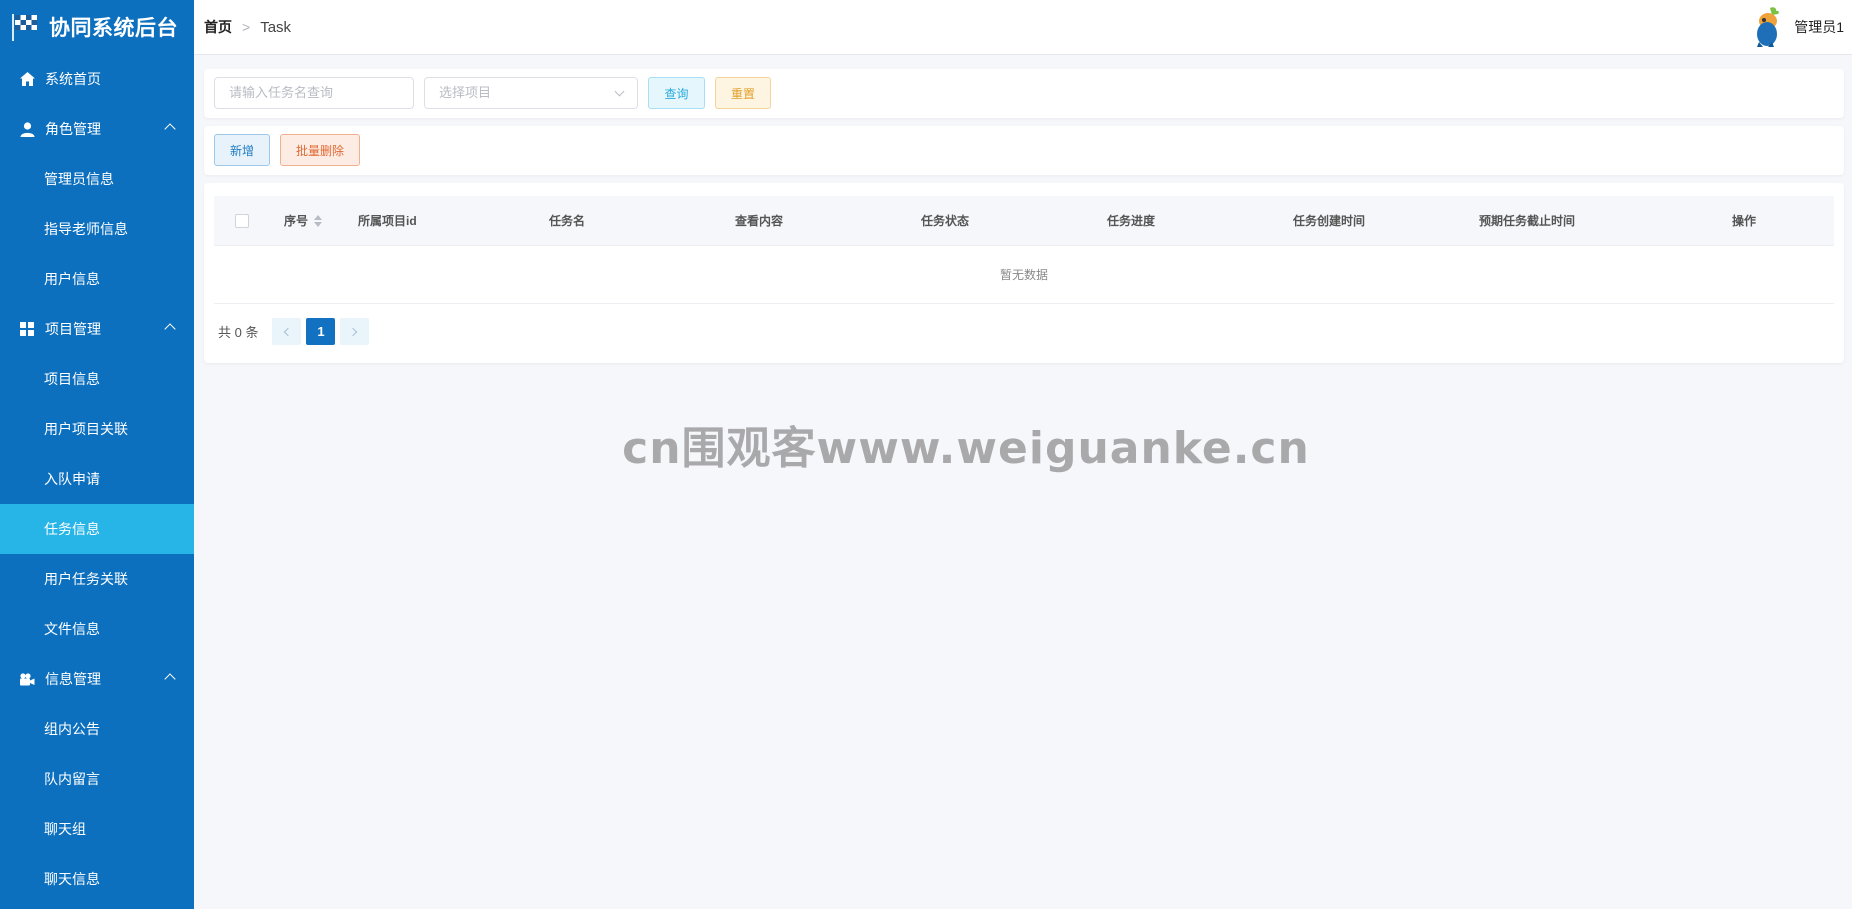 Image resolution: width=1852 pixels, height=909 pixels. I want to click on sidebar-item-project-info: 项目信息, so click(97, 379).